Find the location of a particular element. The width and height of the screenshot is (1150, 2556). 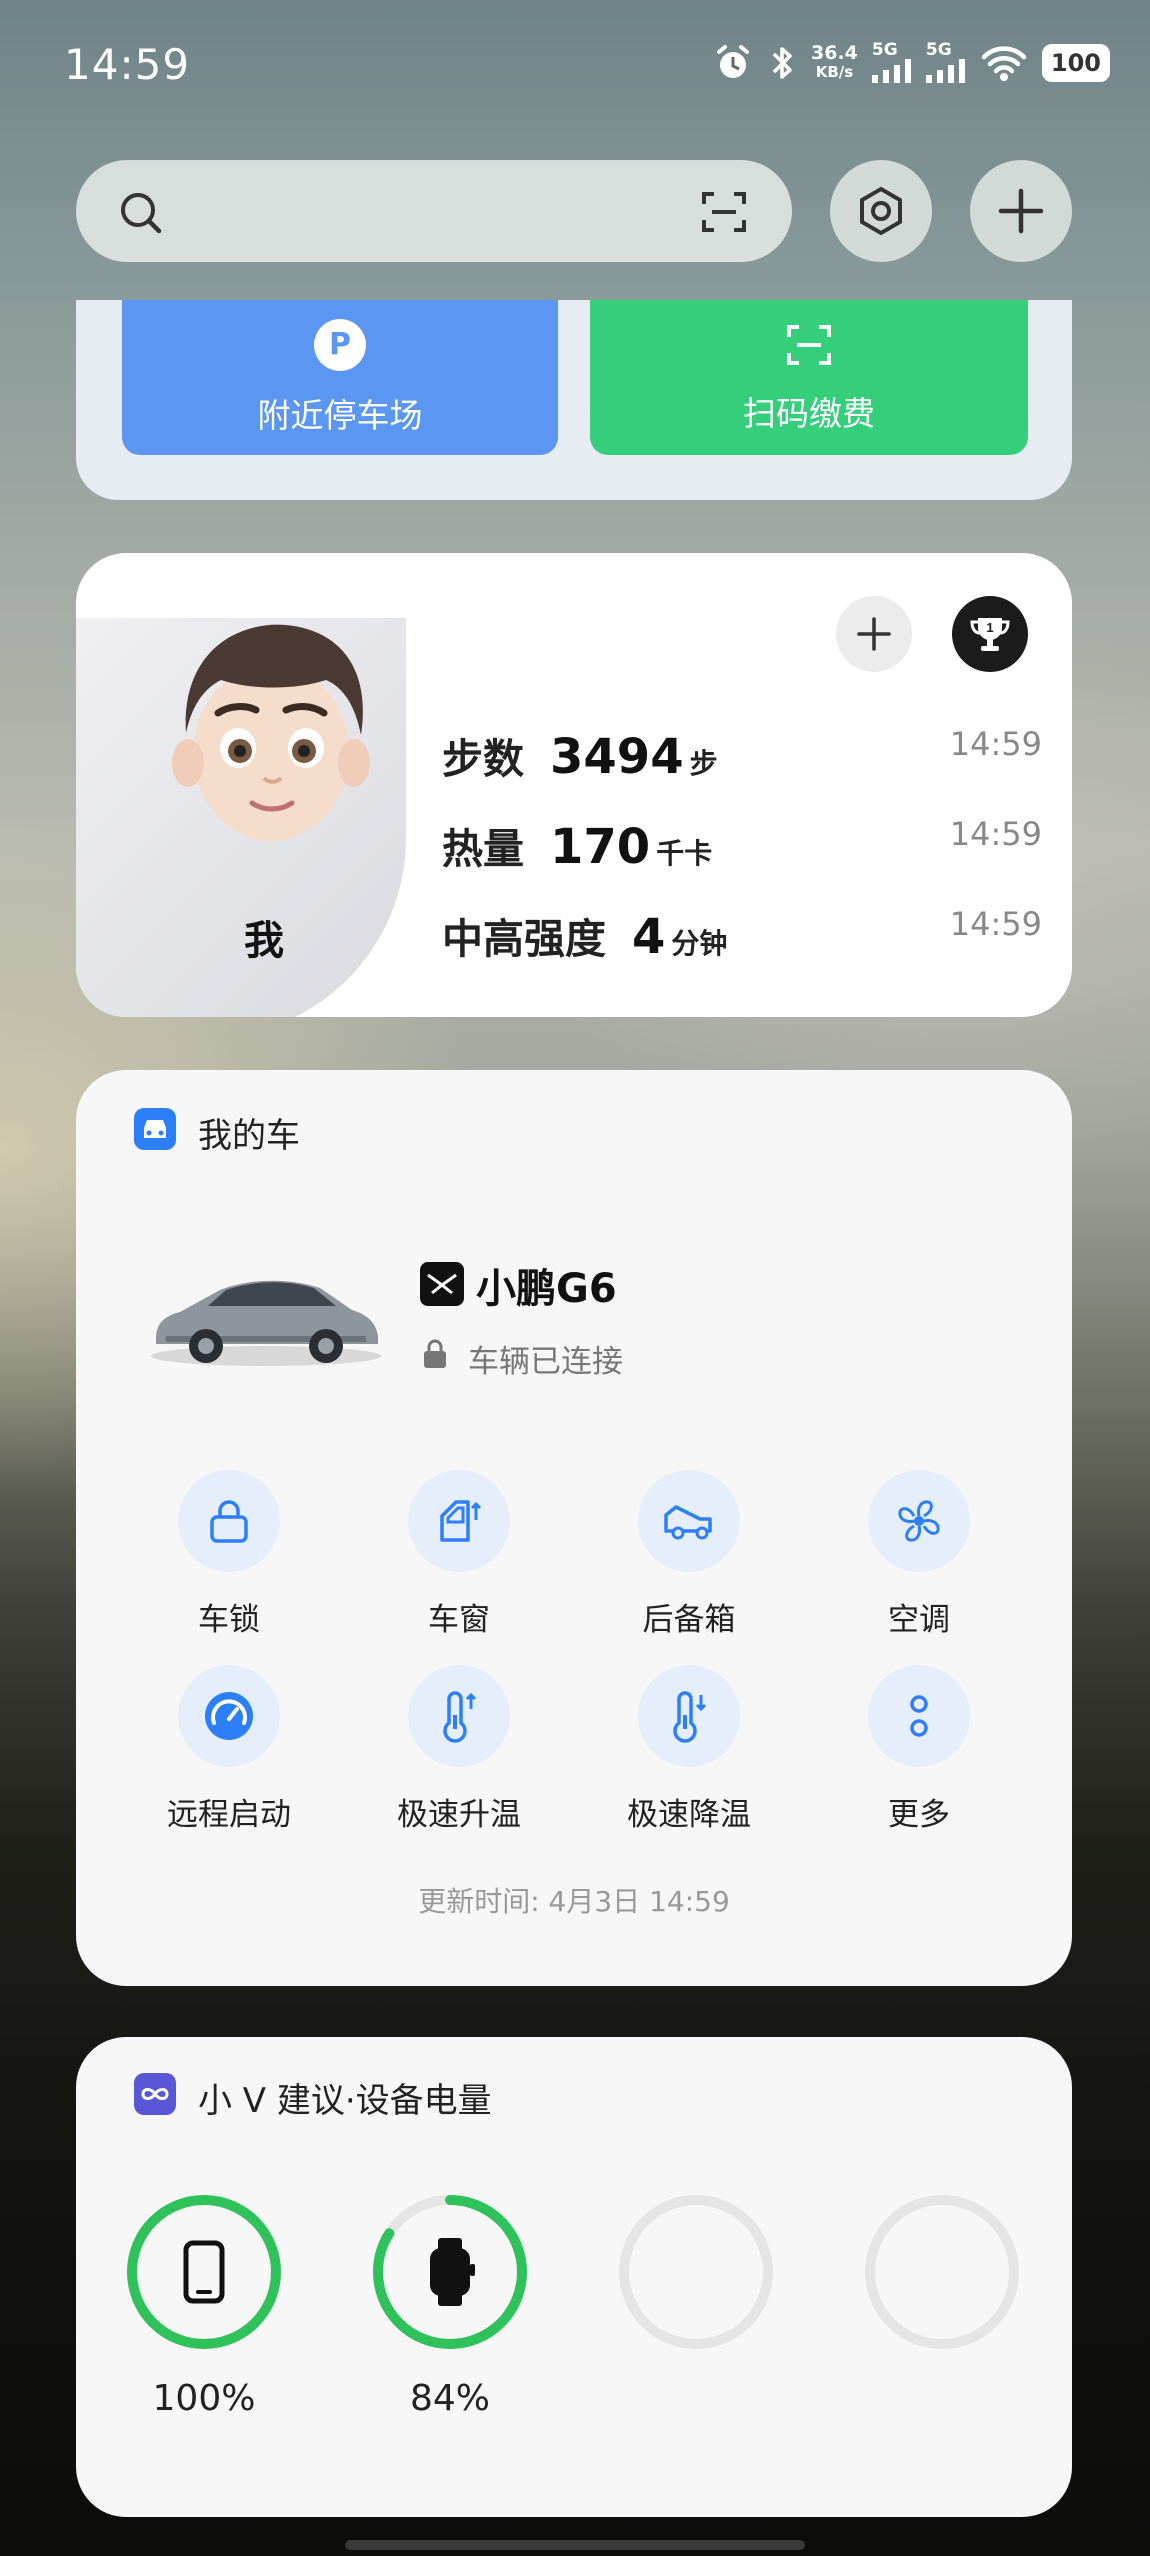

search-icon is located at coordinates (141, 213).